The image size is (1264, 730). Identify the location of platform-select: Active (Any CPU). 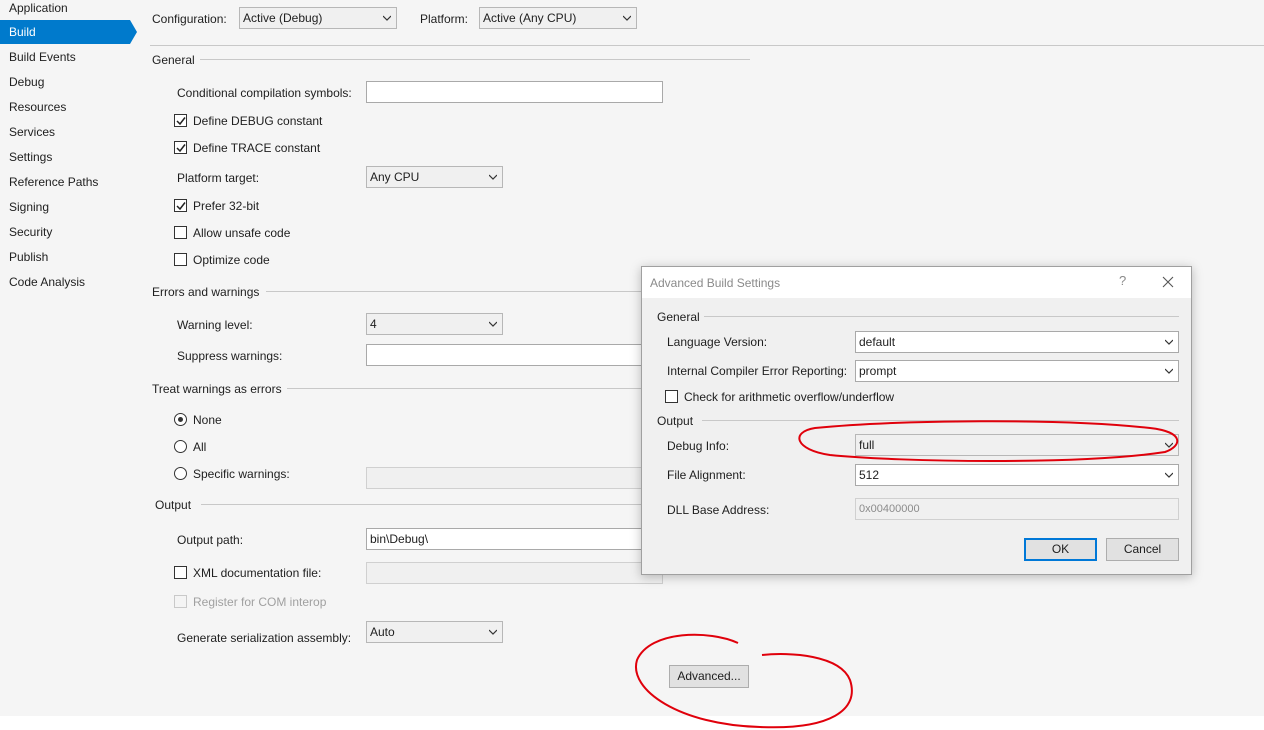
(558, 18).